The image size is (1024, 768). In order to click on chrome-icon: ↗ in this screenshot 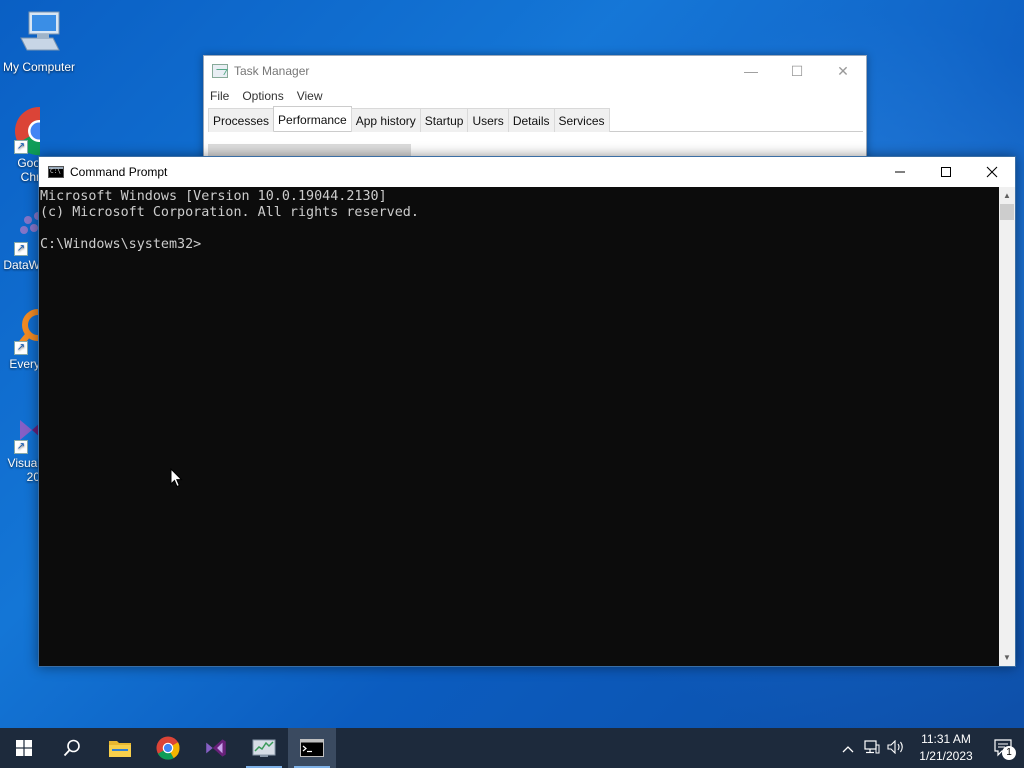, I will do `click(27, 131)`.